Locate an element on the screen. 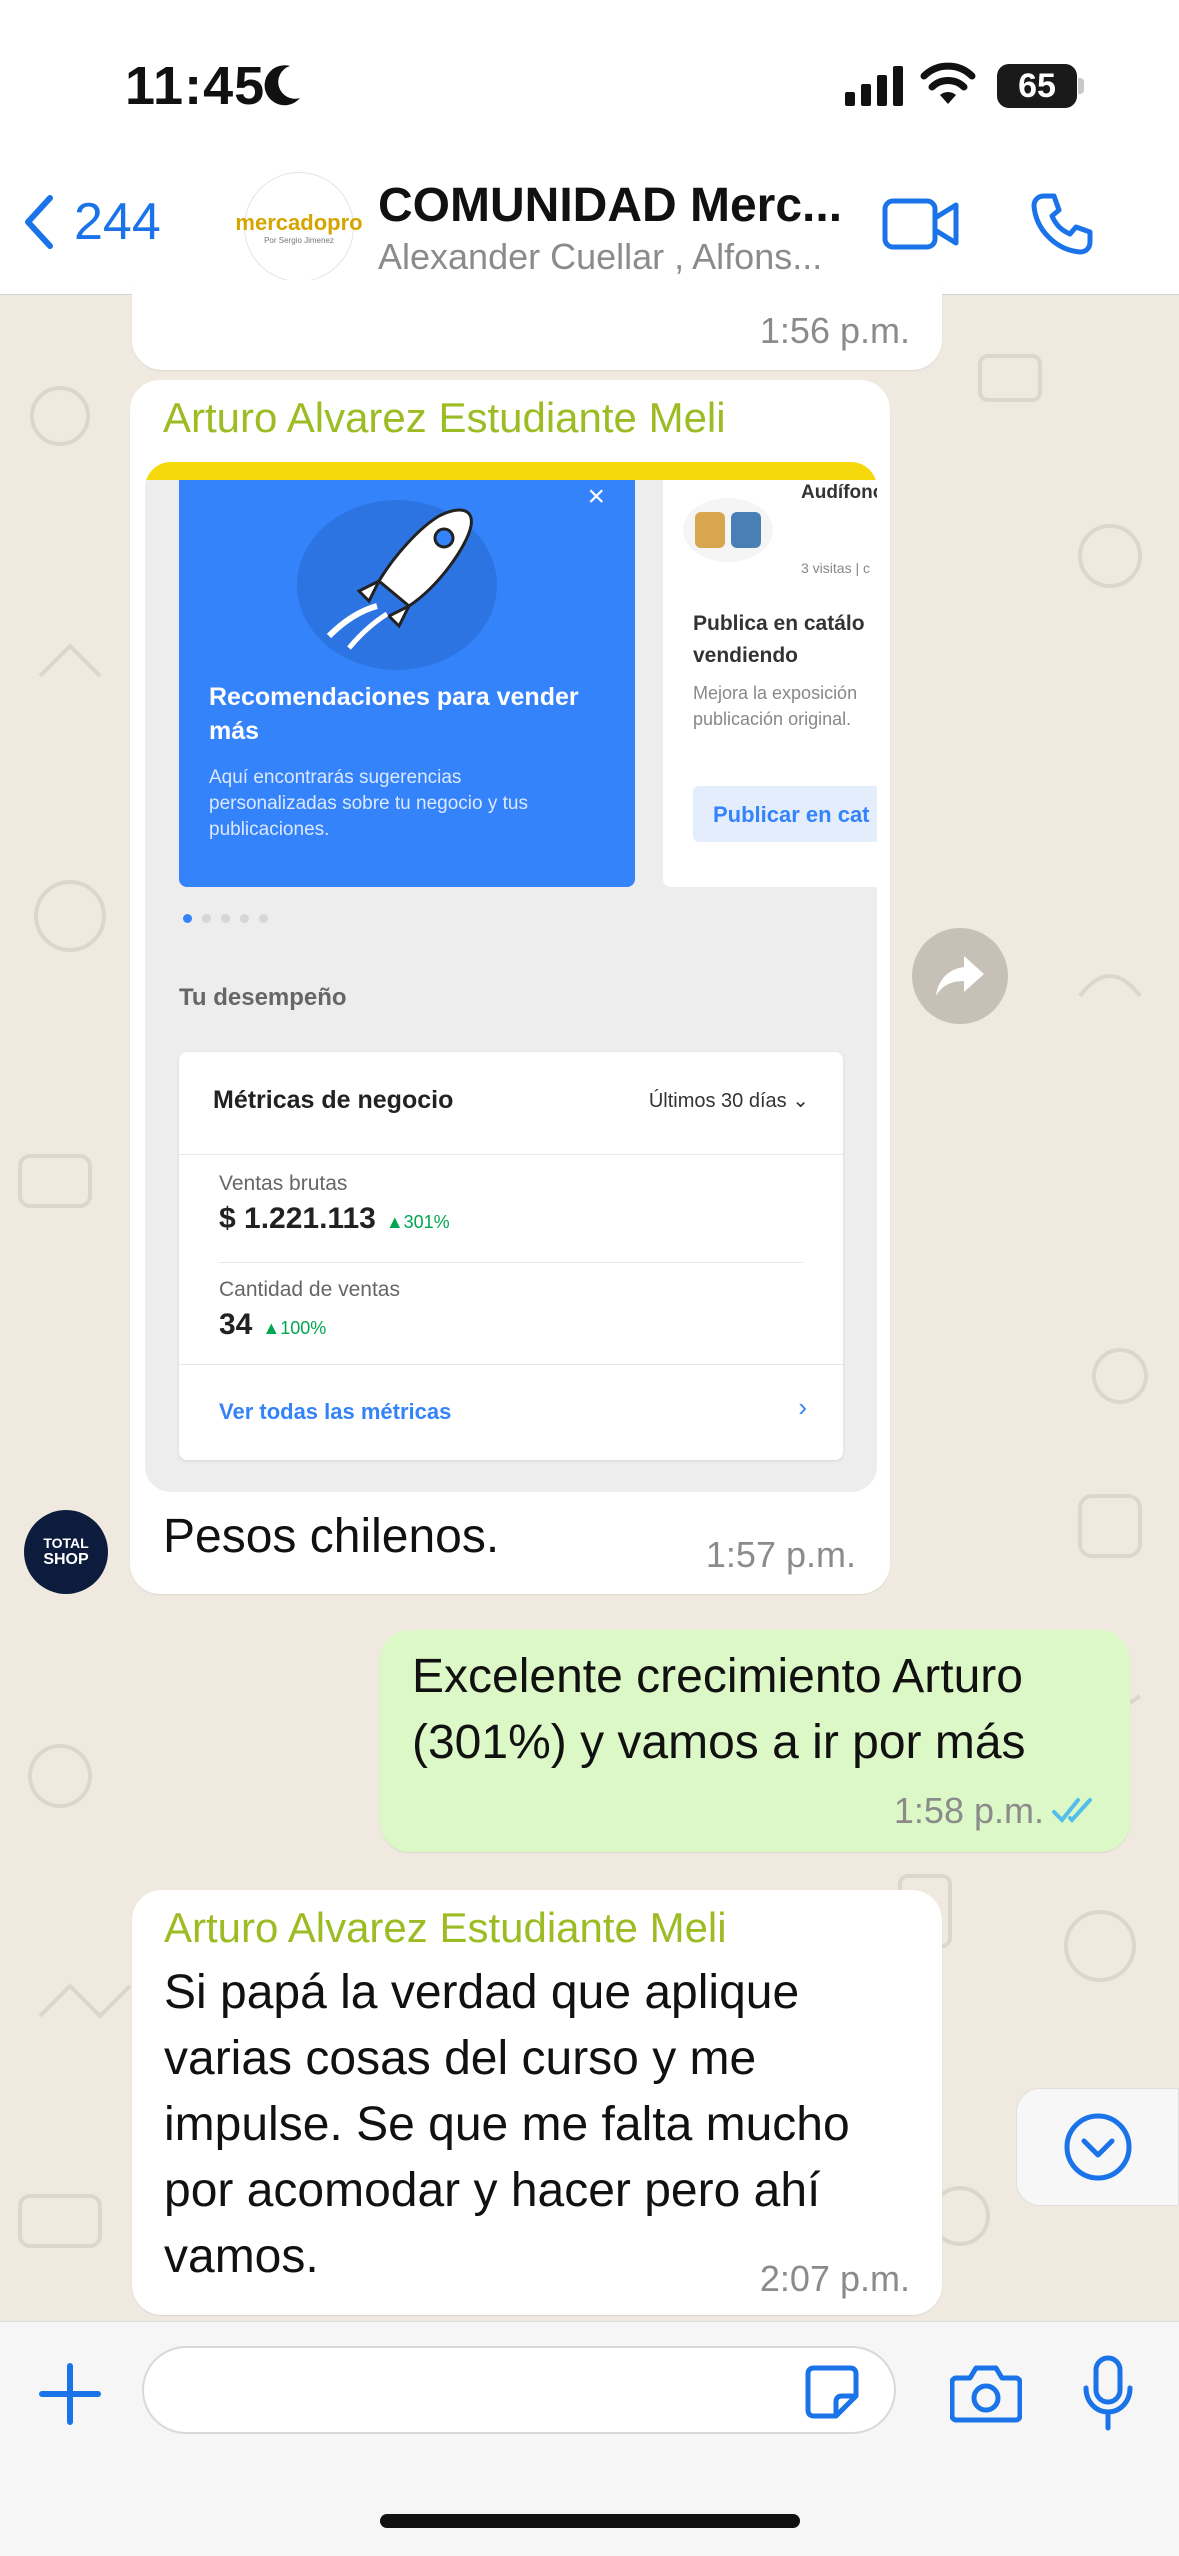 This screenshot has width=1179, height=2556. gross-sales-value: $ 1.221.113 ▲301% is located at coordinates (334, 1218).